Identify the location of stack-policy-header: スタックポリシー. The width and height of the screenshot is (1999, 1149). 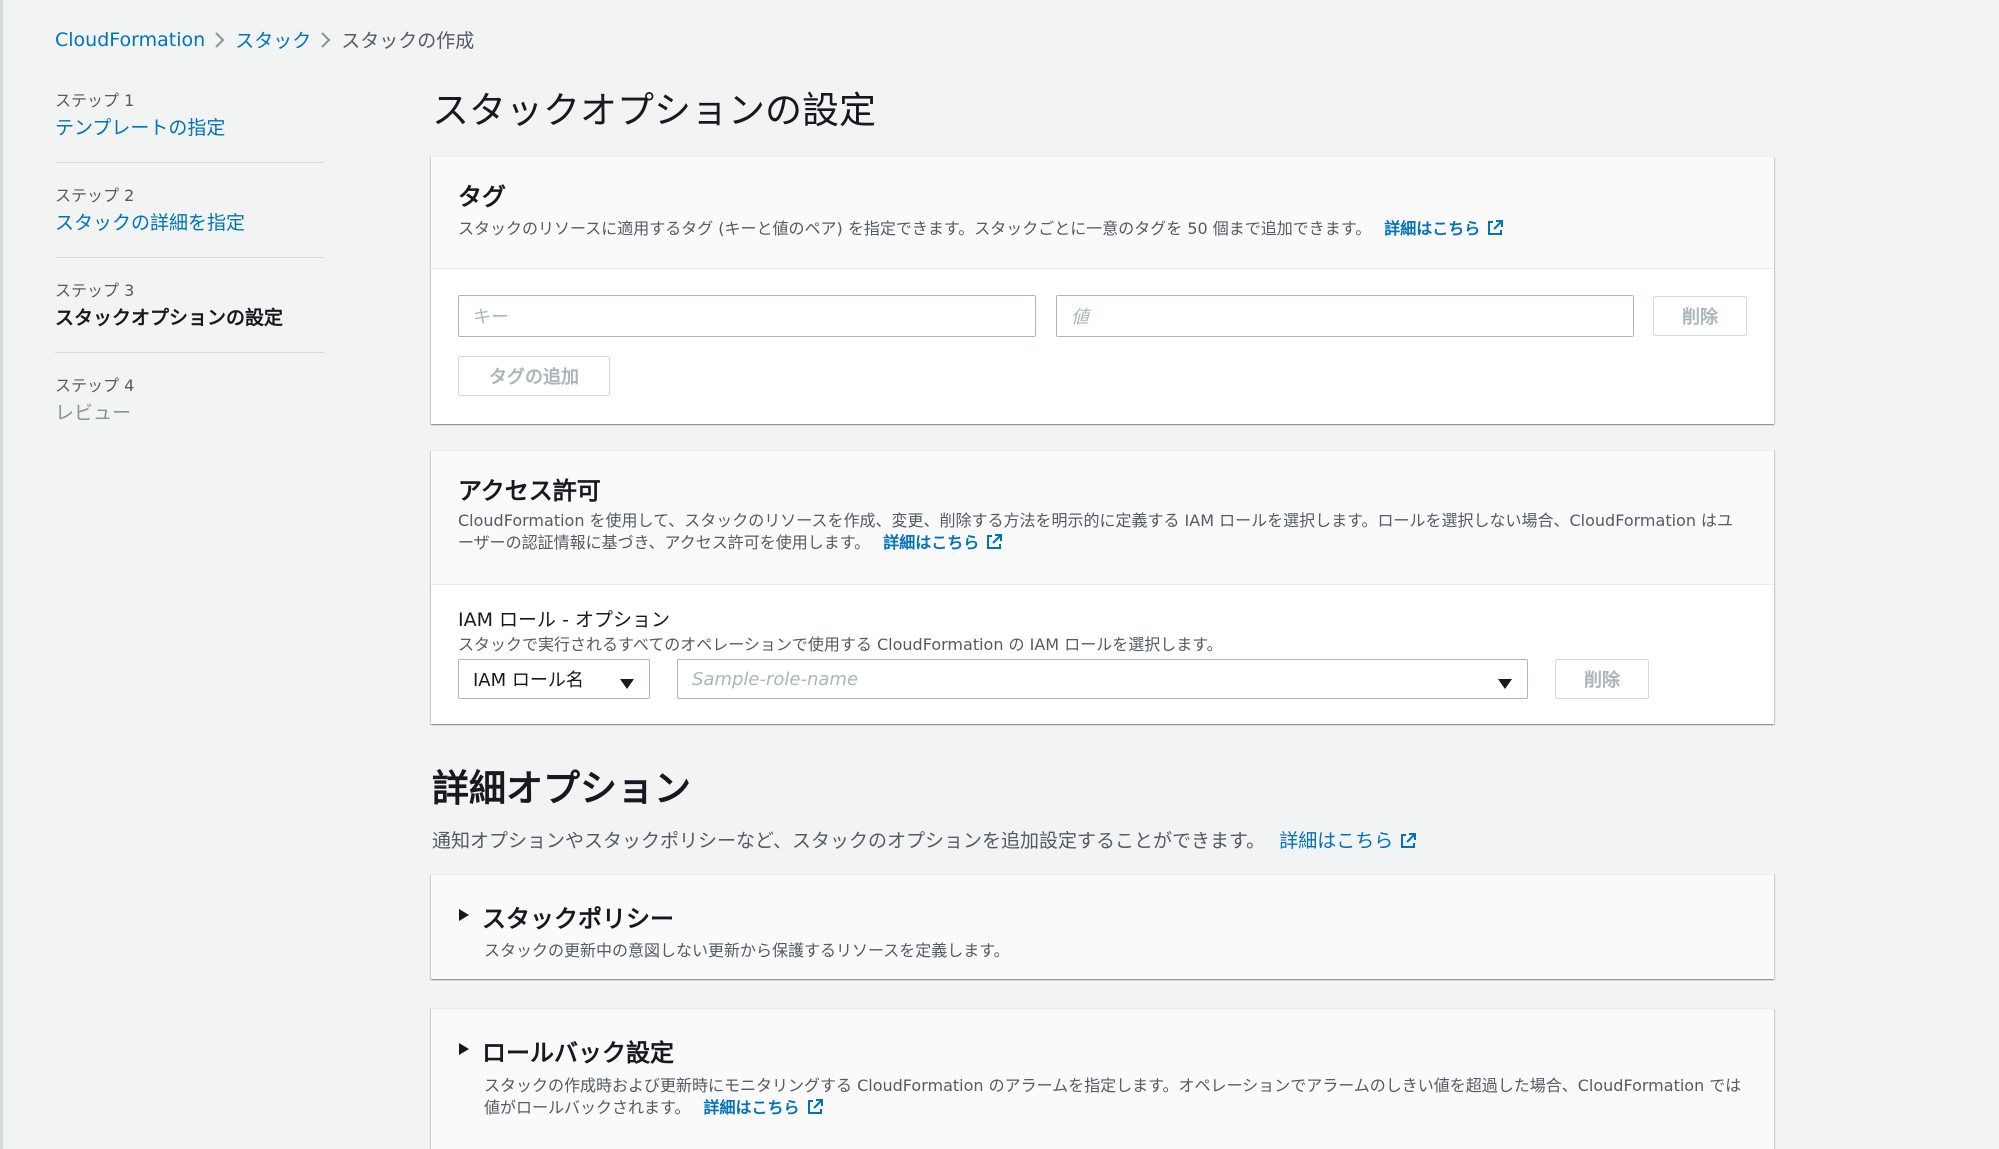
(566, 916).